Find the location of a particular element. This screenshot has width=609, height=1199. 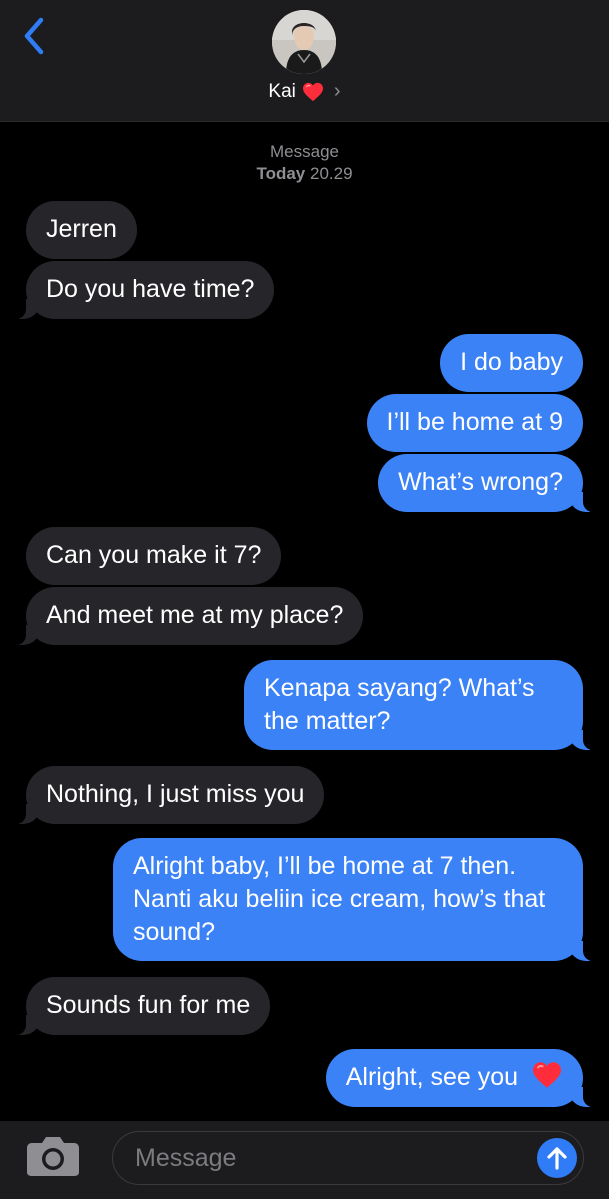

incoming-message: And meet me at my place? is located at coordinates (182, 616).